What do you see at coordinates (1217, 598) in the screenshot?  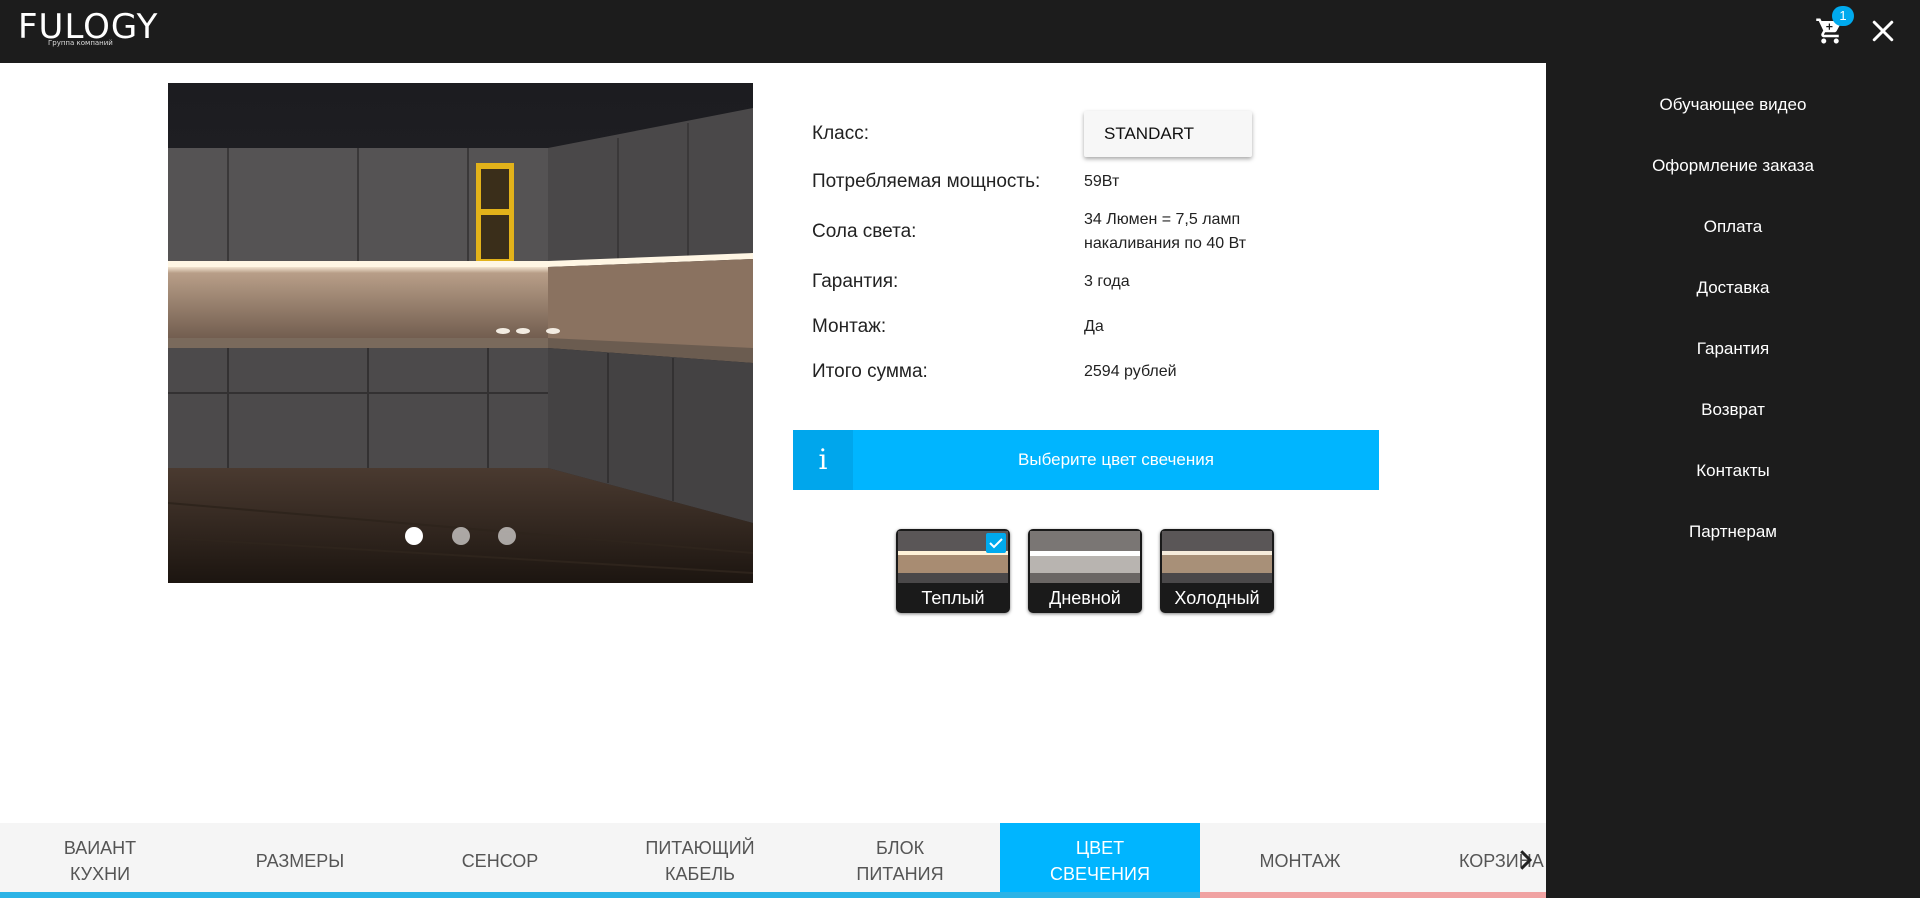 I see `color-label: Холодный` at bounding box center [1217, 598].